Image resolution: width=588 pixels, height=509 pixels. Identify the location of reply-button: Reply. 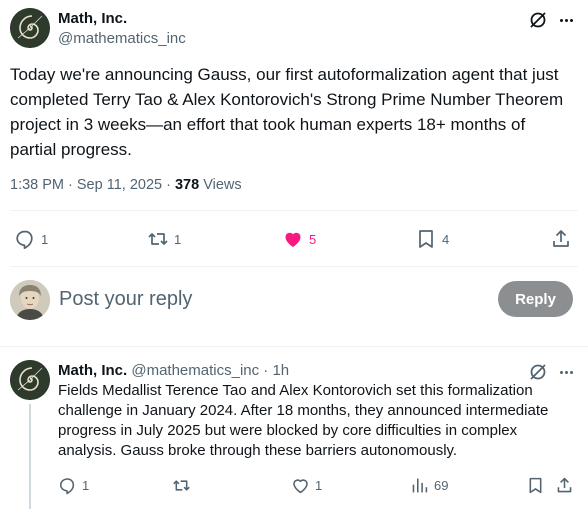
(535, 299).